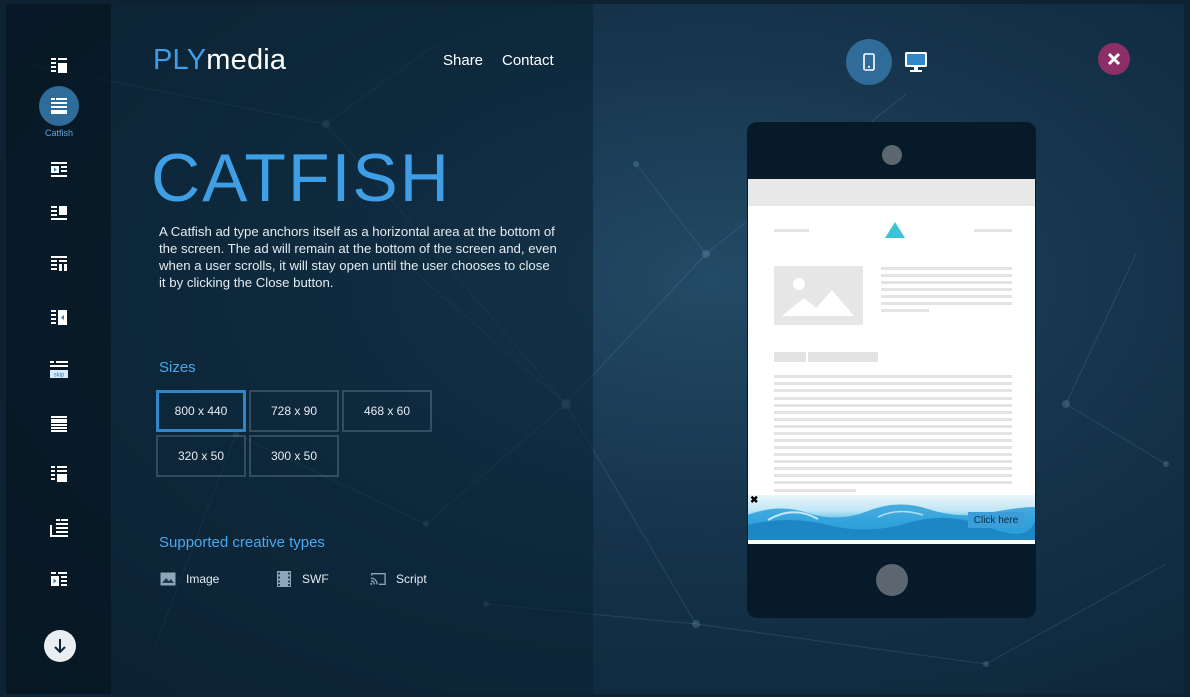 The width and height of the screenshot is (1190, 697). What do you see at coordinates (891, 361) in the screenshot?
I see `tablet-screen: ✖ Click here` at bounding box center [891, 361].